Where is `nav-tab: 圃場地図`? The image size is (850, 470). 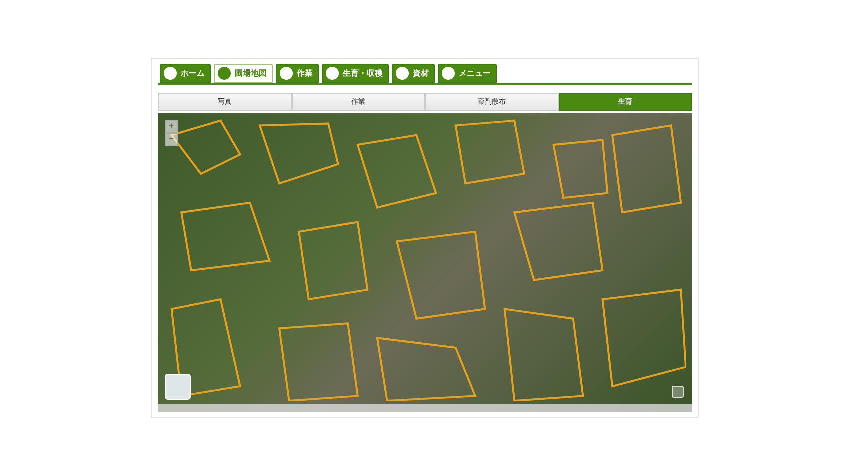
nav-tab: 圃場地図 is located at coordinates (243, 73).